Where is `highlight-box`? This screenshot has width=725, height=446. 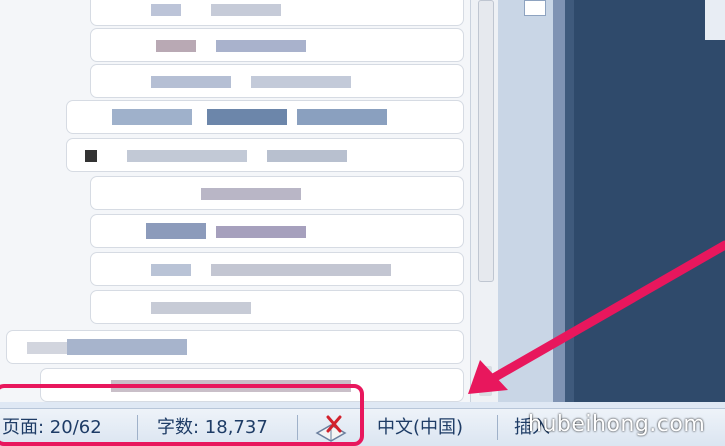 highlight-box is located at coordinates (182, 415).